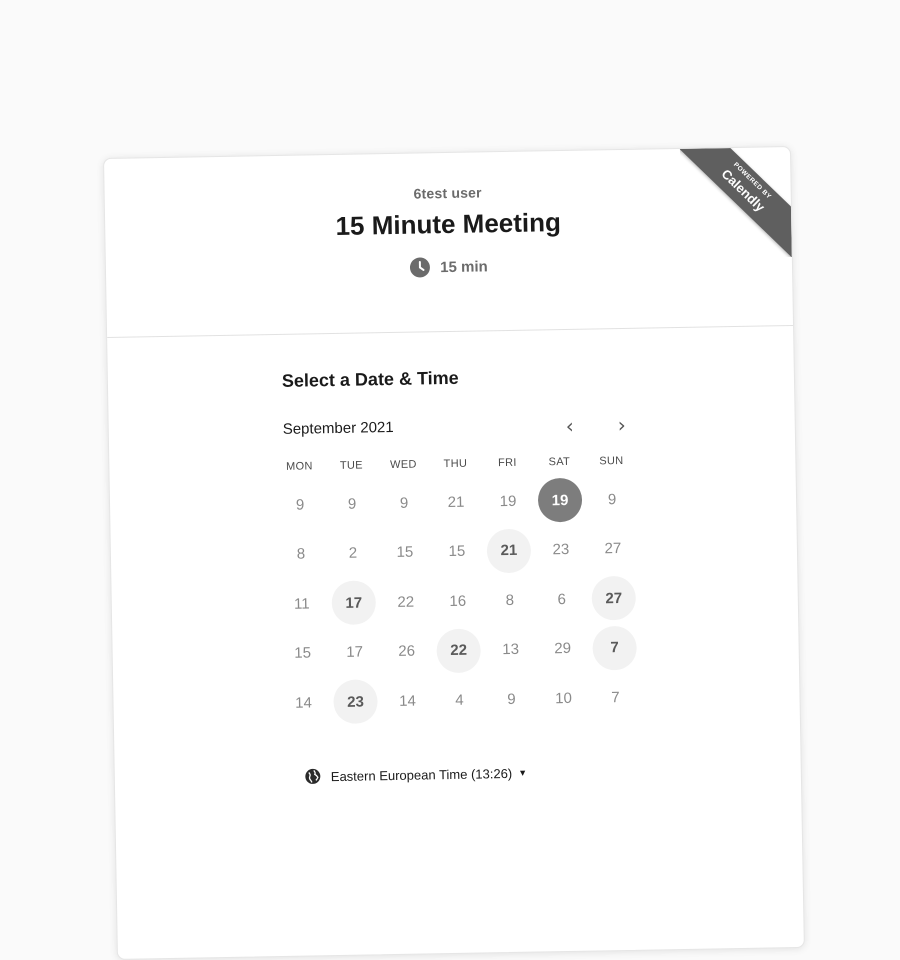 This screenshot has height=960, width=900. I want to click on calendar-day: 7, so click(615, 697).